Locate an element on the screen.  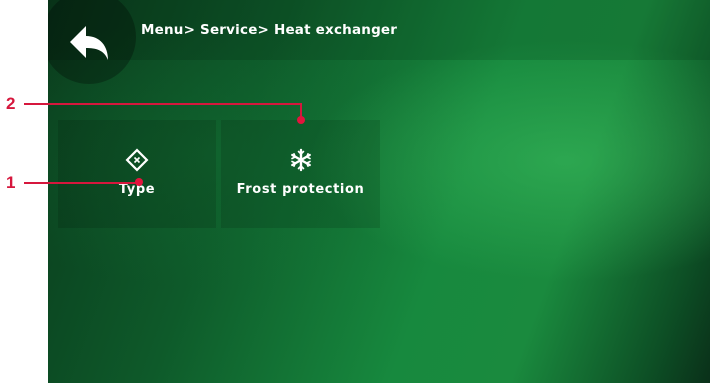
frost-protection-tile-label: Frost protection is located at coordinates (300, 189).